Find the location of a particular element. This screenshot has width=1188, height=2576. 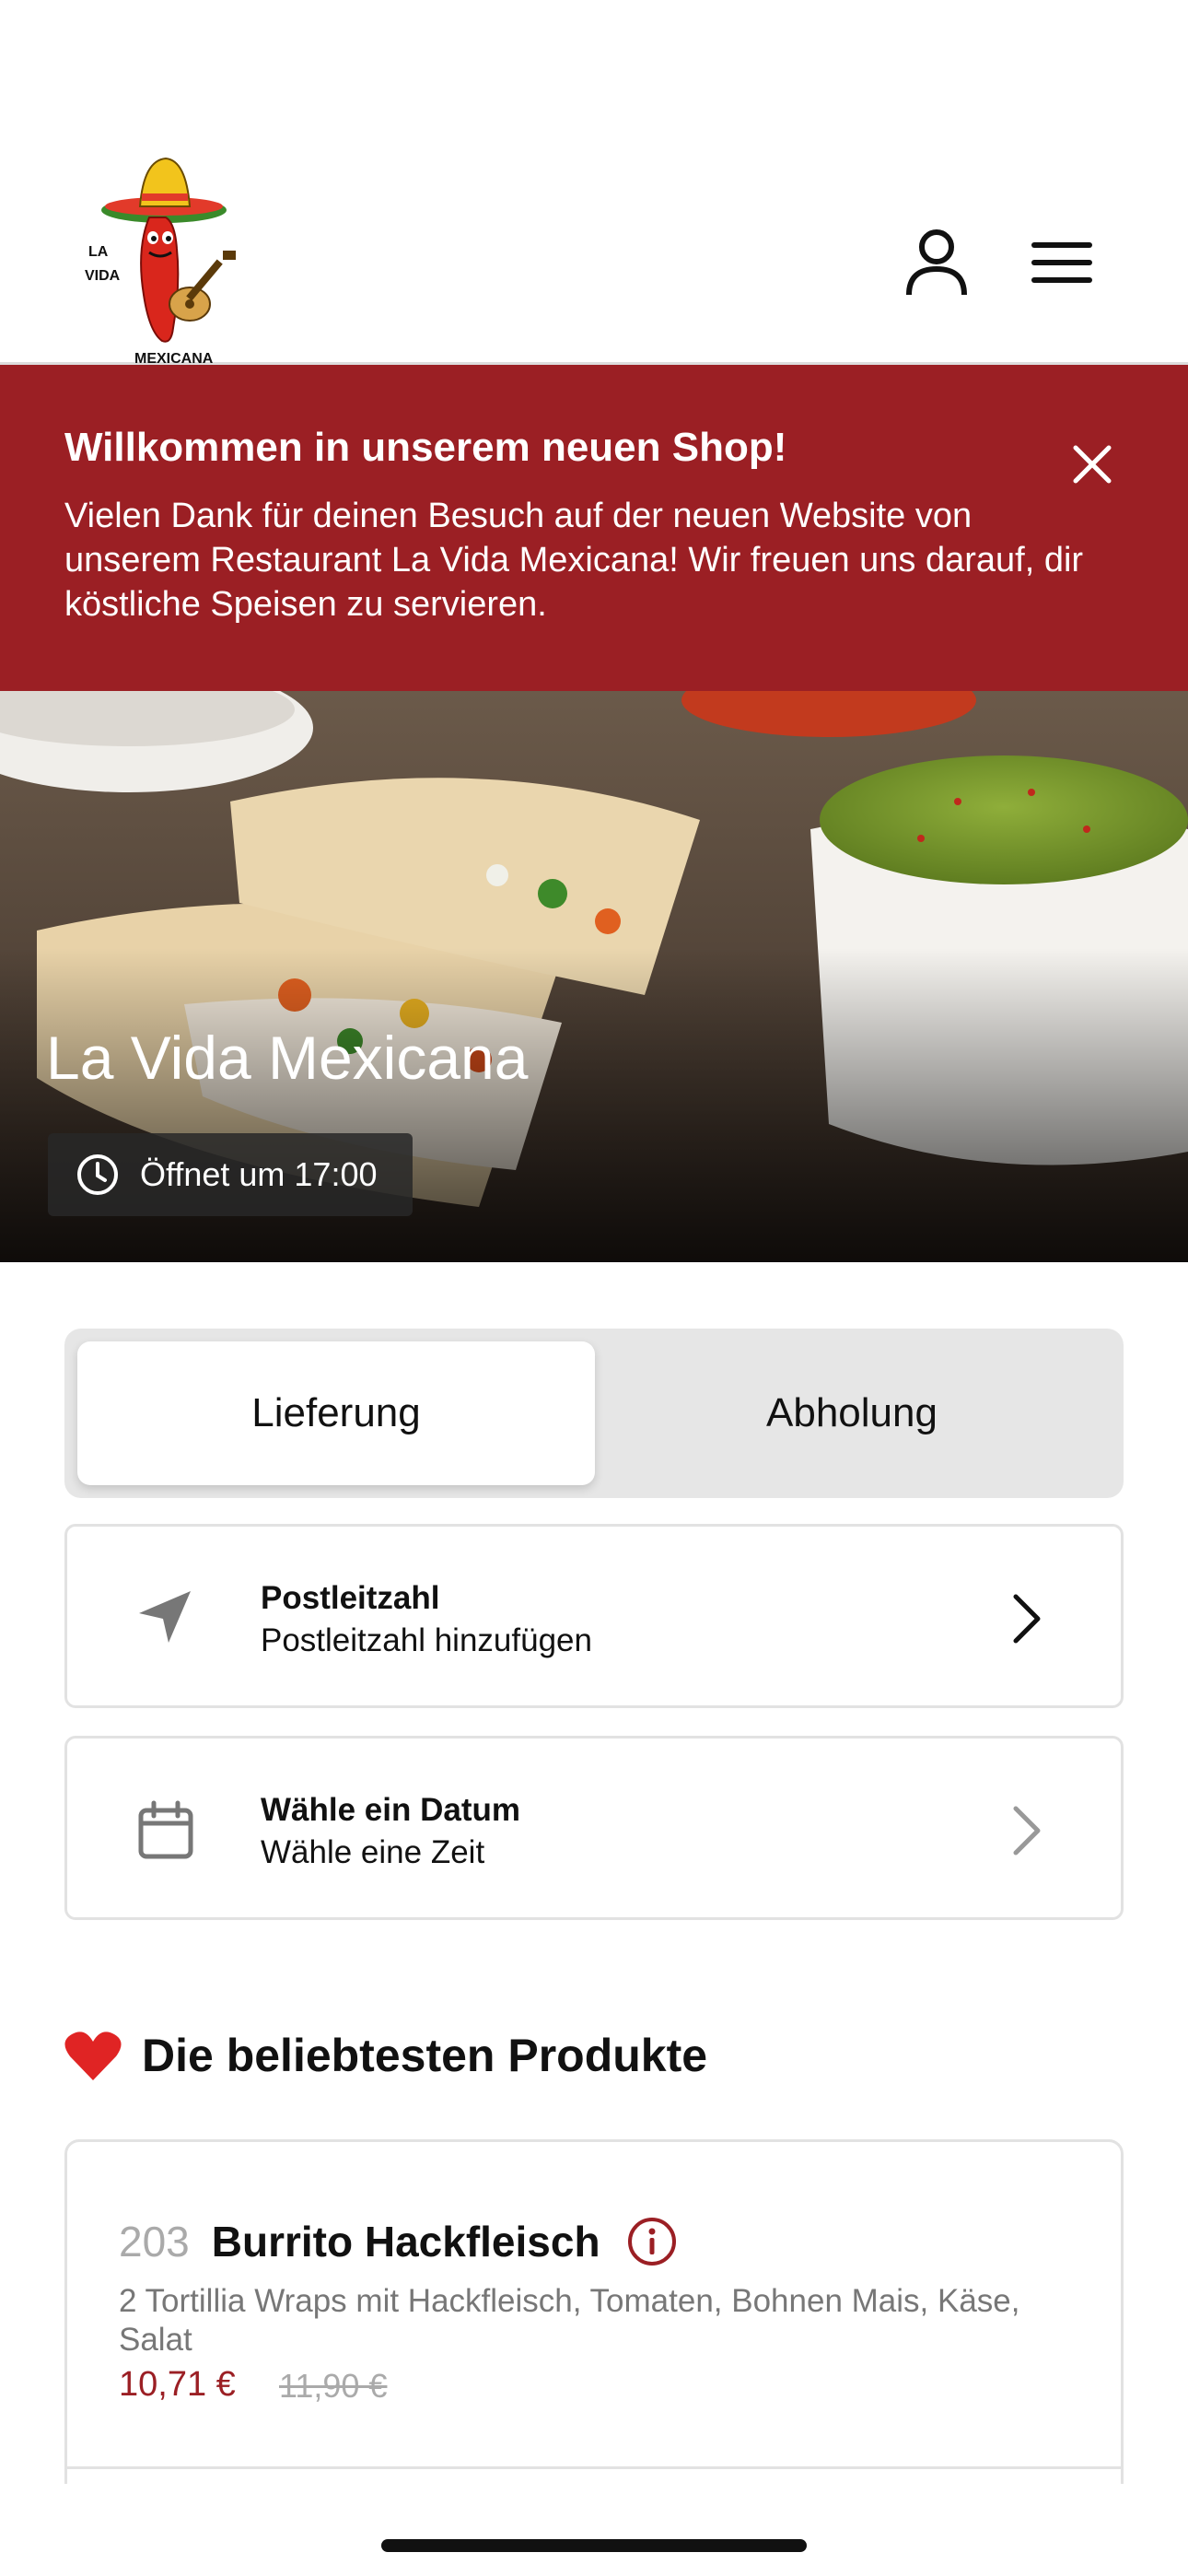

tab-pickup: Abholung is located at coordinates (852, 1413).